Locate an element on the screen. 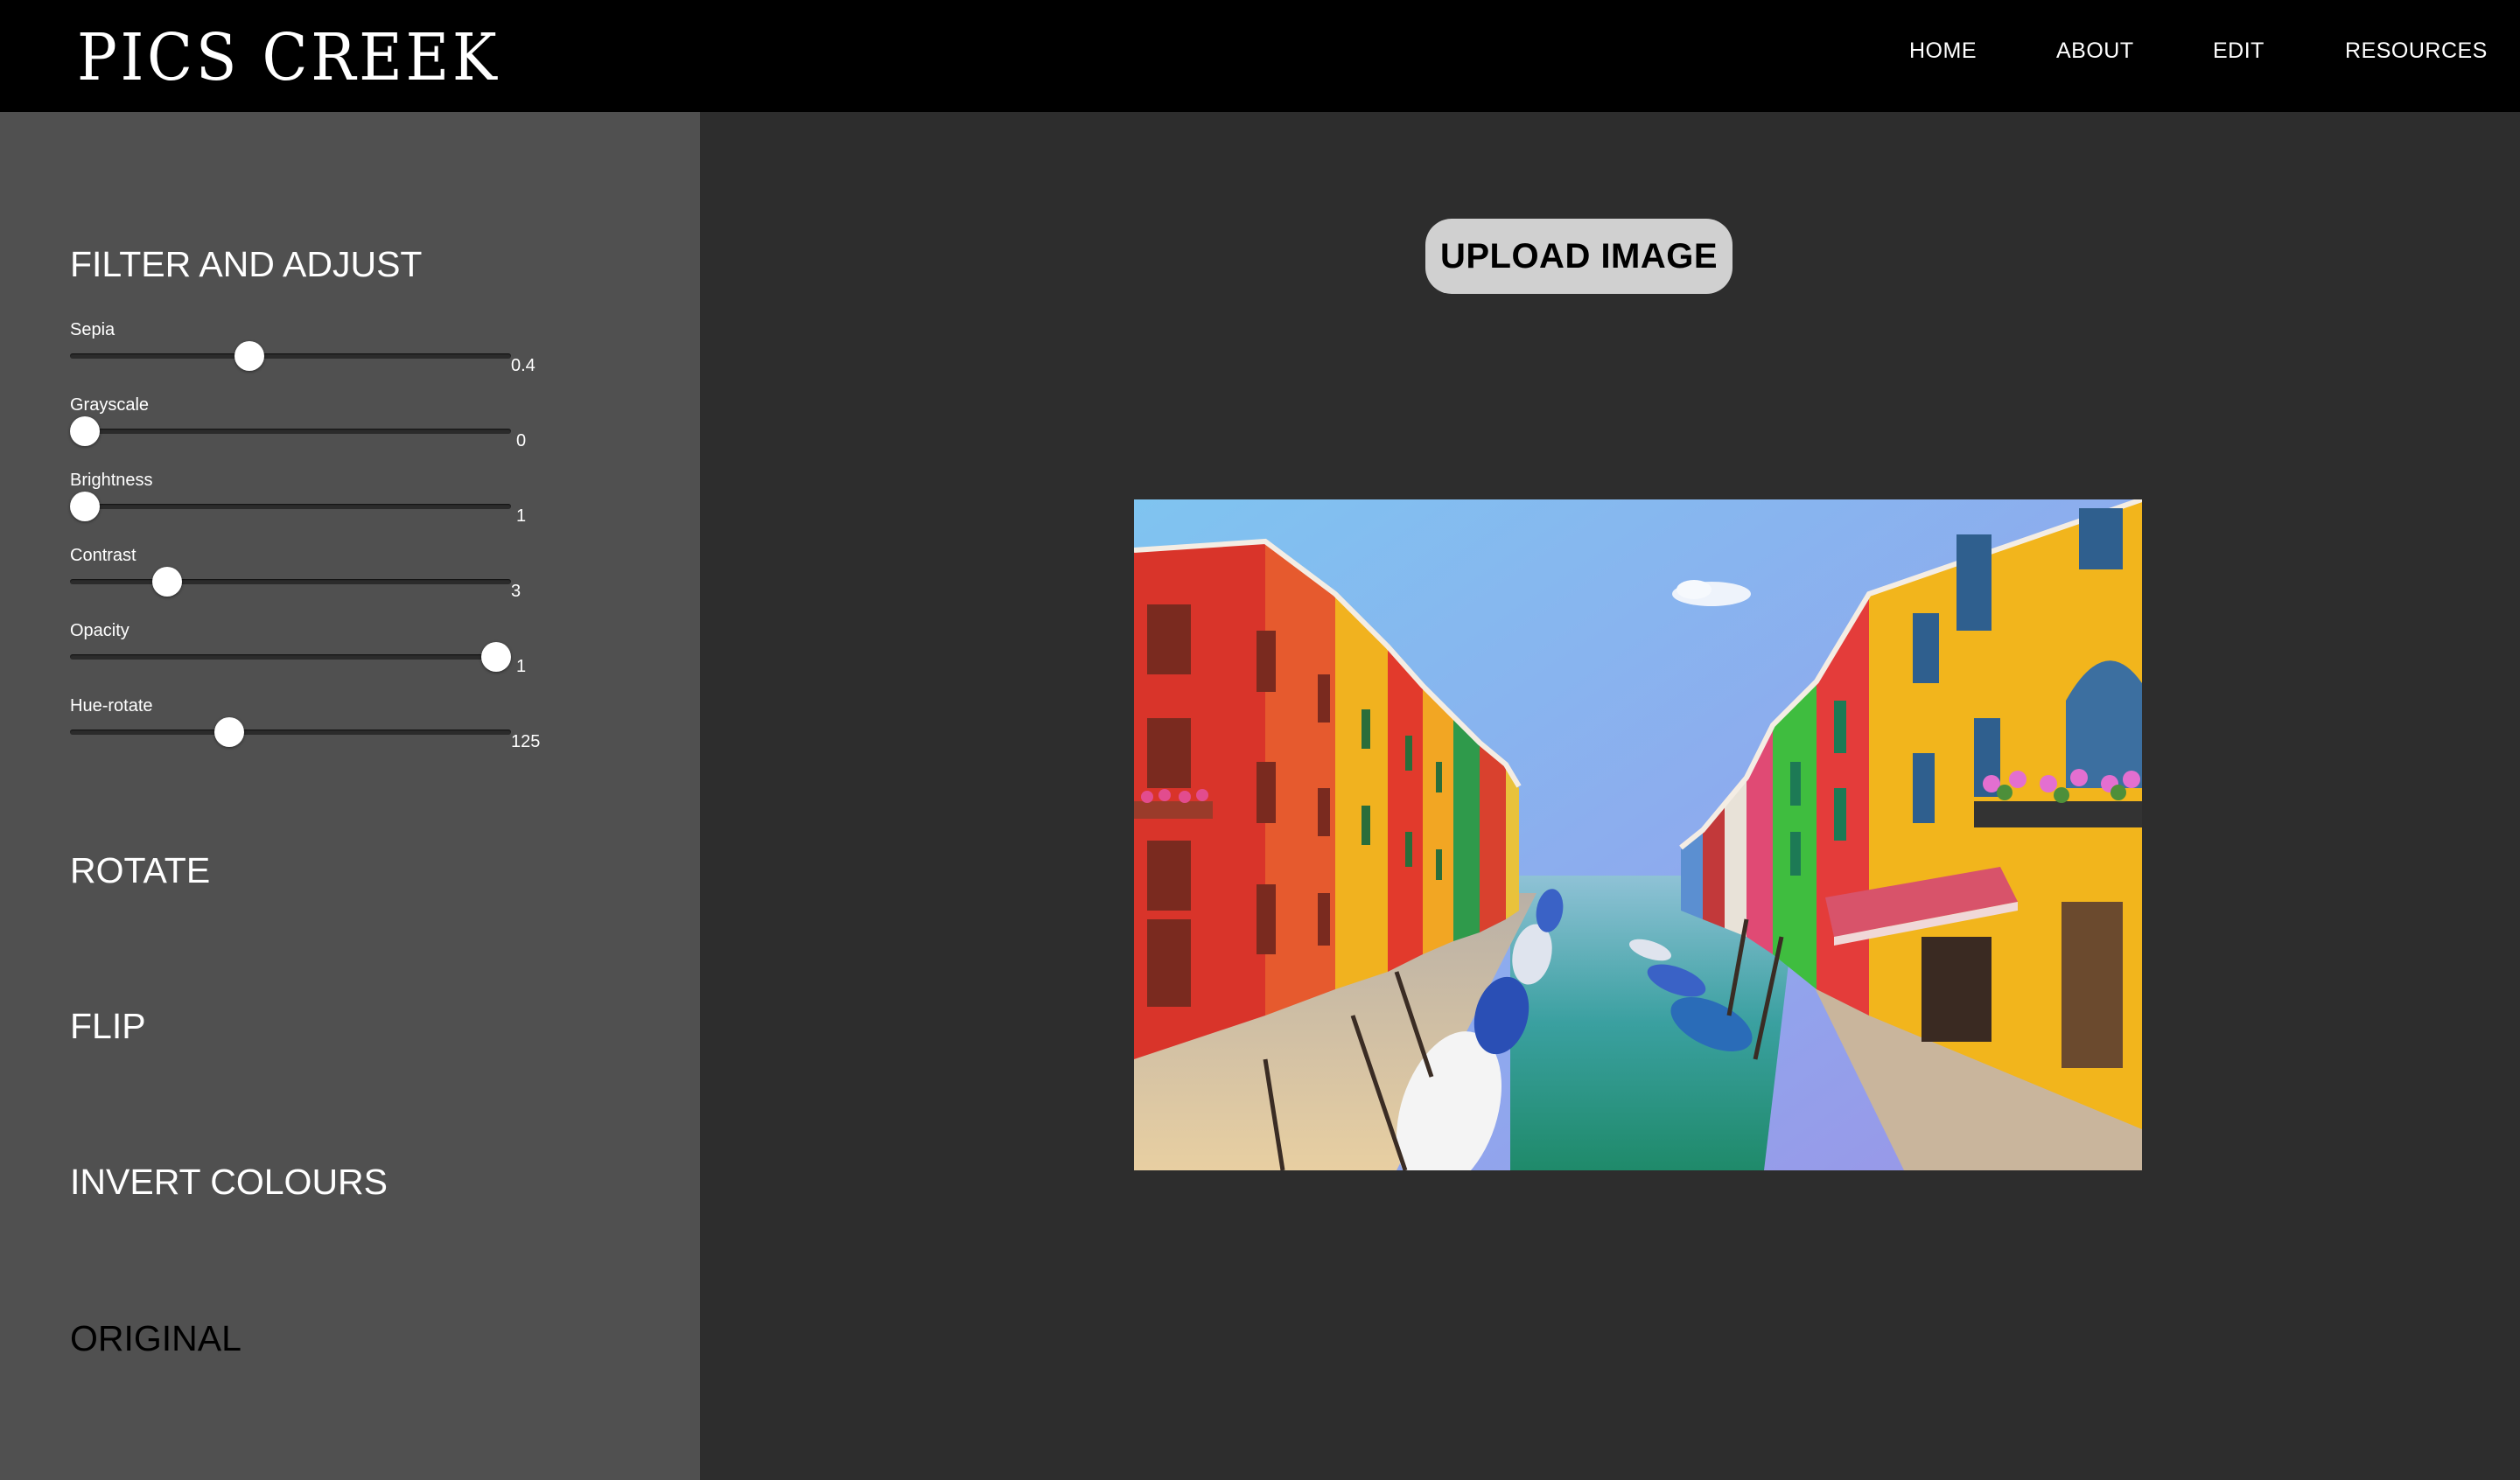  hue-rotate-value: 125 is located at coordinates (526, 742).